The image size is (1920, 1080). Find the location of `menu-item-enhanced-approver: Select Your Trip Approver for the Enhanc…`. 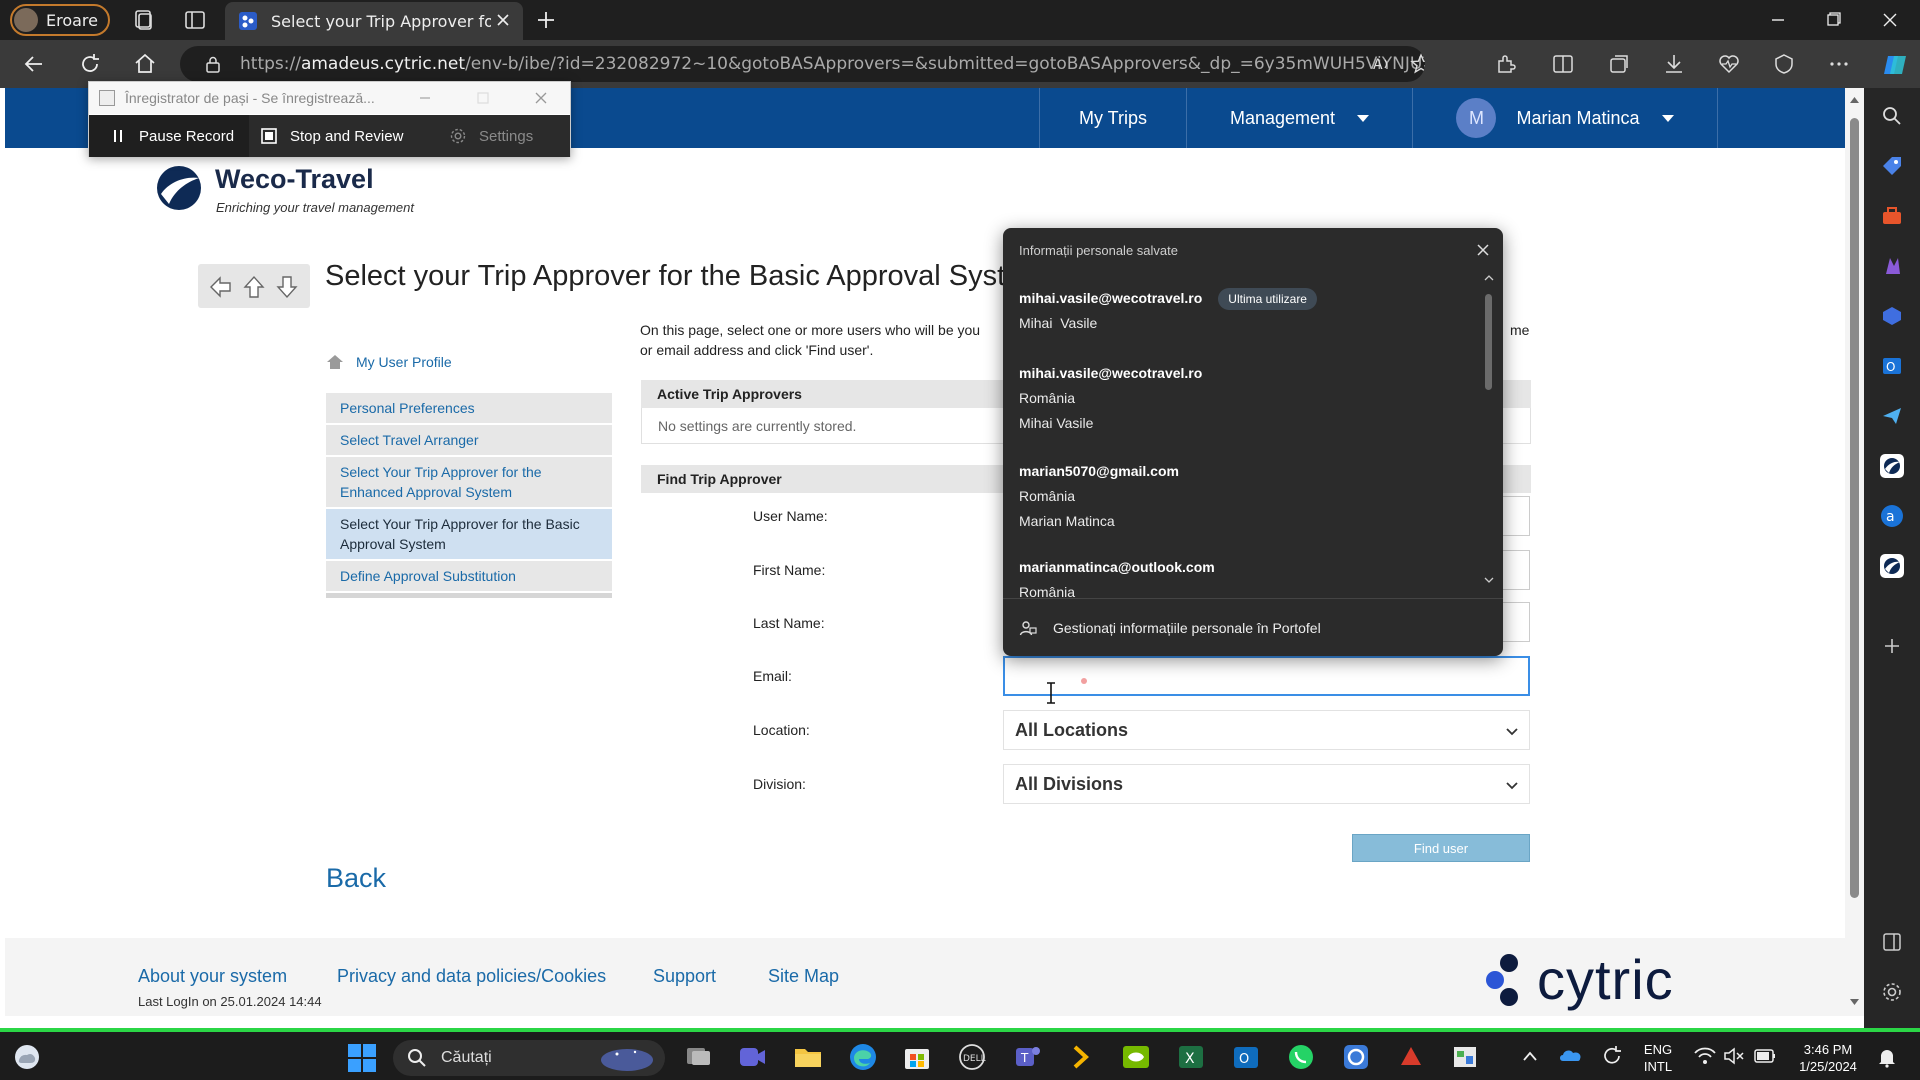

menu-item-enhanced-approver: Select Your Trip Approver for the Enhanc… is located at coordinates (469, 483).